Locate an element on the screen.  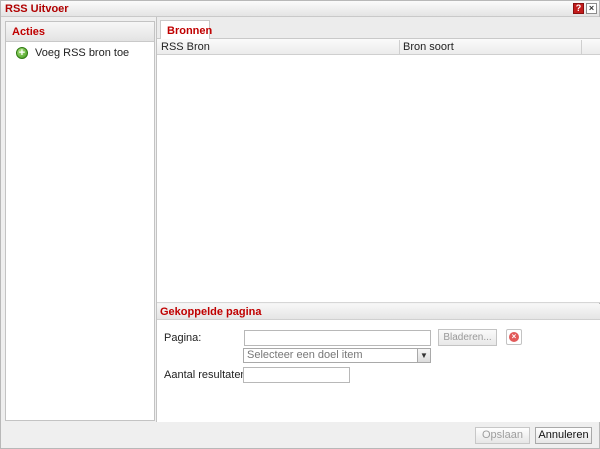
tab-strip: Bronnen is located at coordinates (378, 28).